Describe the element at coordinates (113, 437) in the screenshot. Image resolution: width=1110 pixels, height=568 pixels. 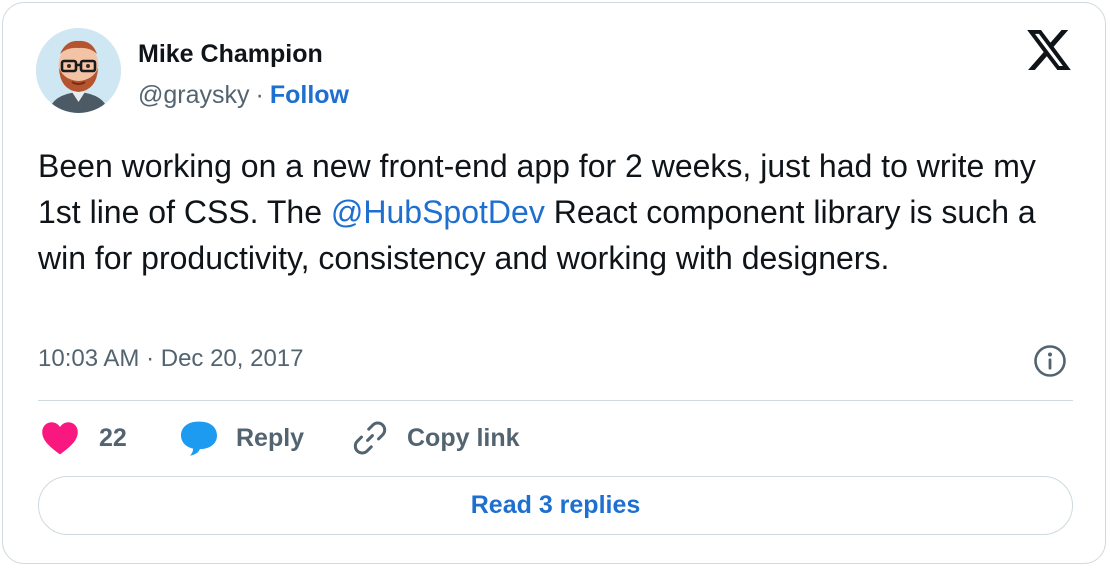
I see `like-count: 22` at that location.